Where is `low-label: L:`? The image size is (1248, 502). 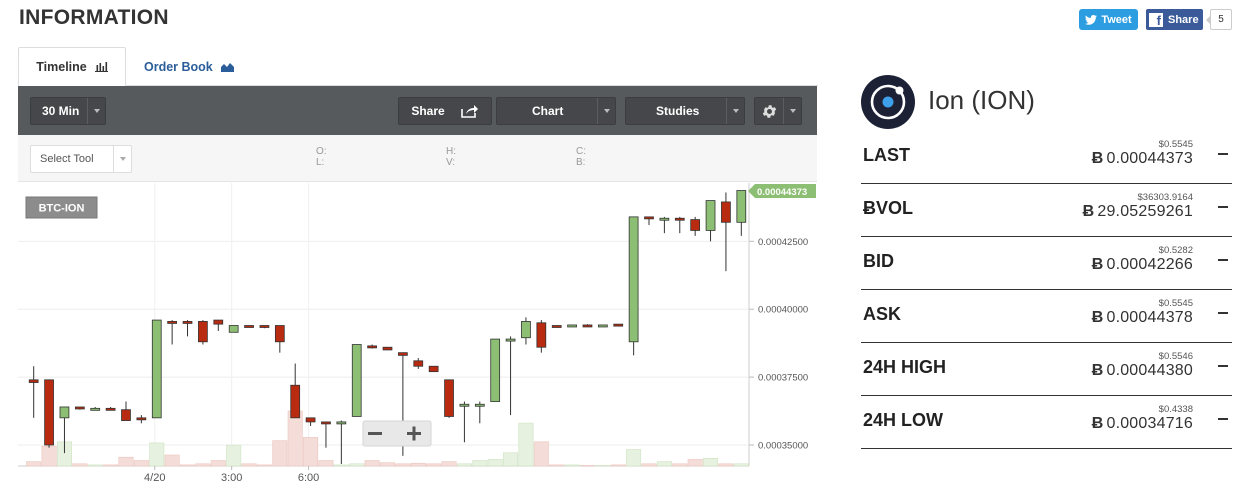 low-label: L: is located at coordinates (320, 162).